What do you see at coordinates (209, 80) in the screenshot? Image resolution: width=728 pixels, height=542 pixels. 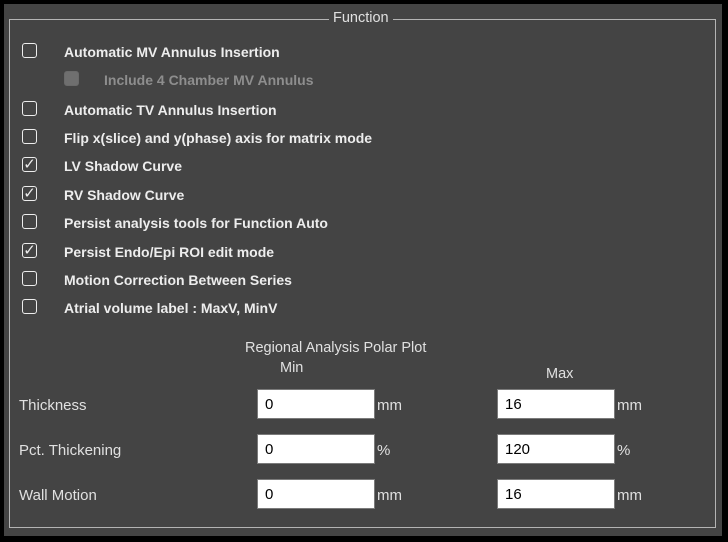 I see `option-label: Include 4 Chamber MV Annulus` at bounding box center [209, 80].